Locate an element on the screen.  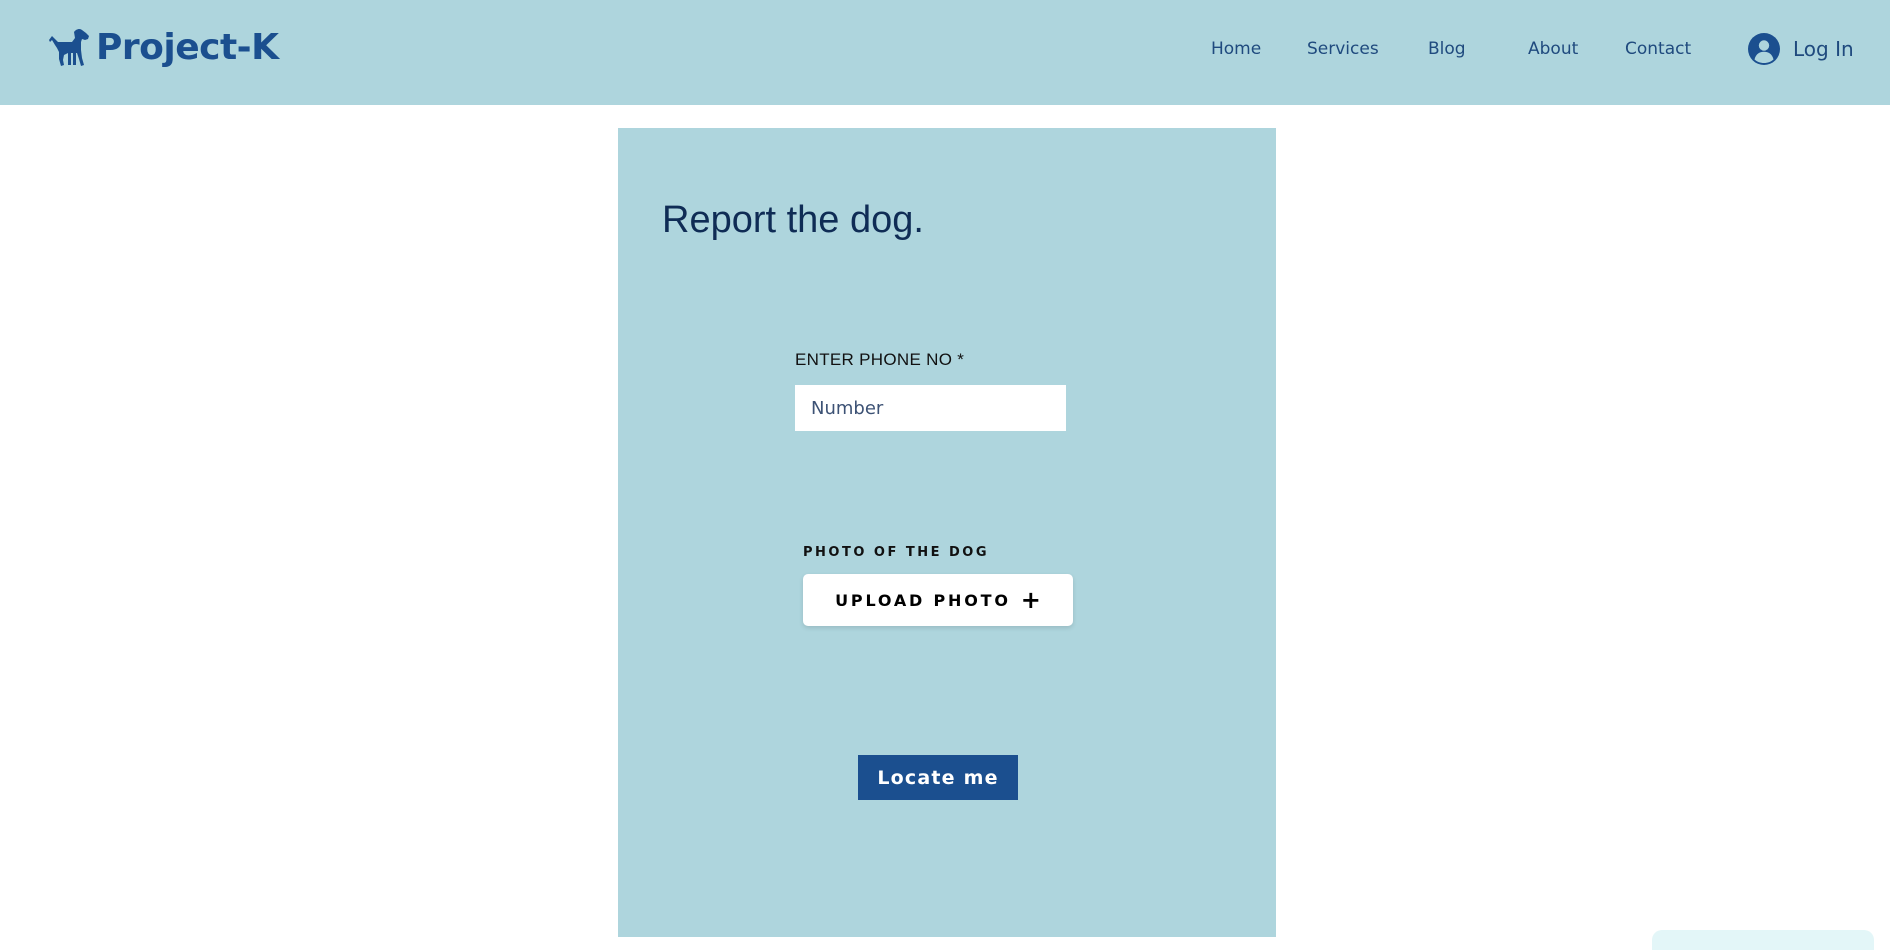
form-title: Report the dog. is located at coordinates (793, 220).